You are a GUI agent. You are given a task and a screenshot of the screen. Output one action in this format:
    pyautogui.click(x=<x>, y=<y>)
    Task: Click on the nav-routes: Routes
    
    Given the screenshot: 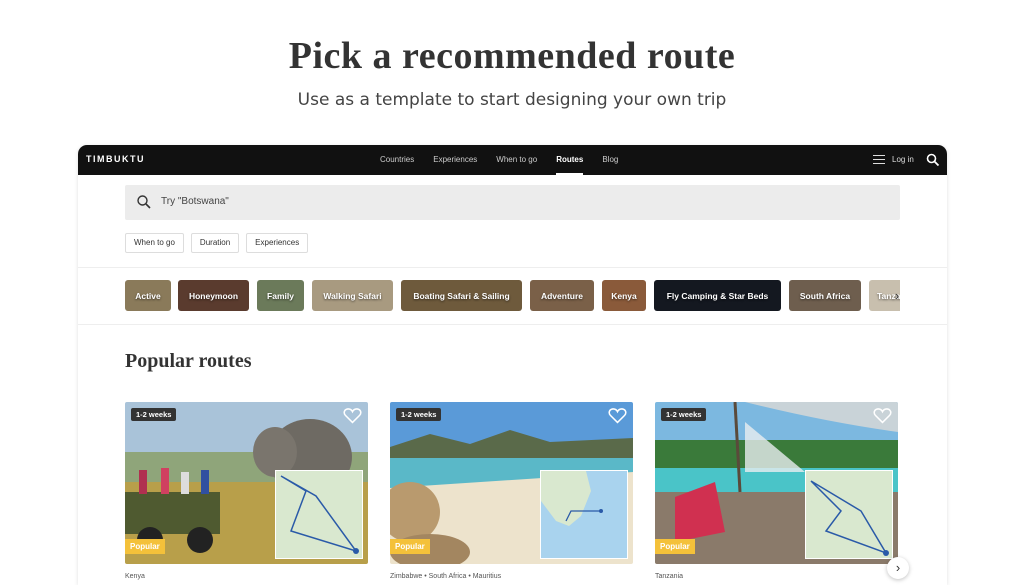 What is the action you would take?
    pyautogui.click(x=570, y=160)
    